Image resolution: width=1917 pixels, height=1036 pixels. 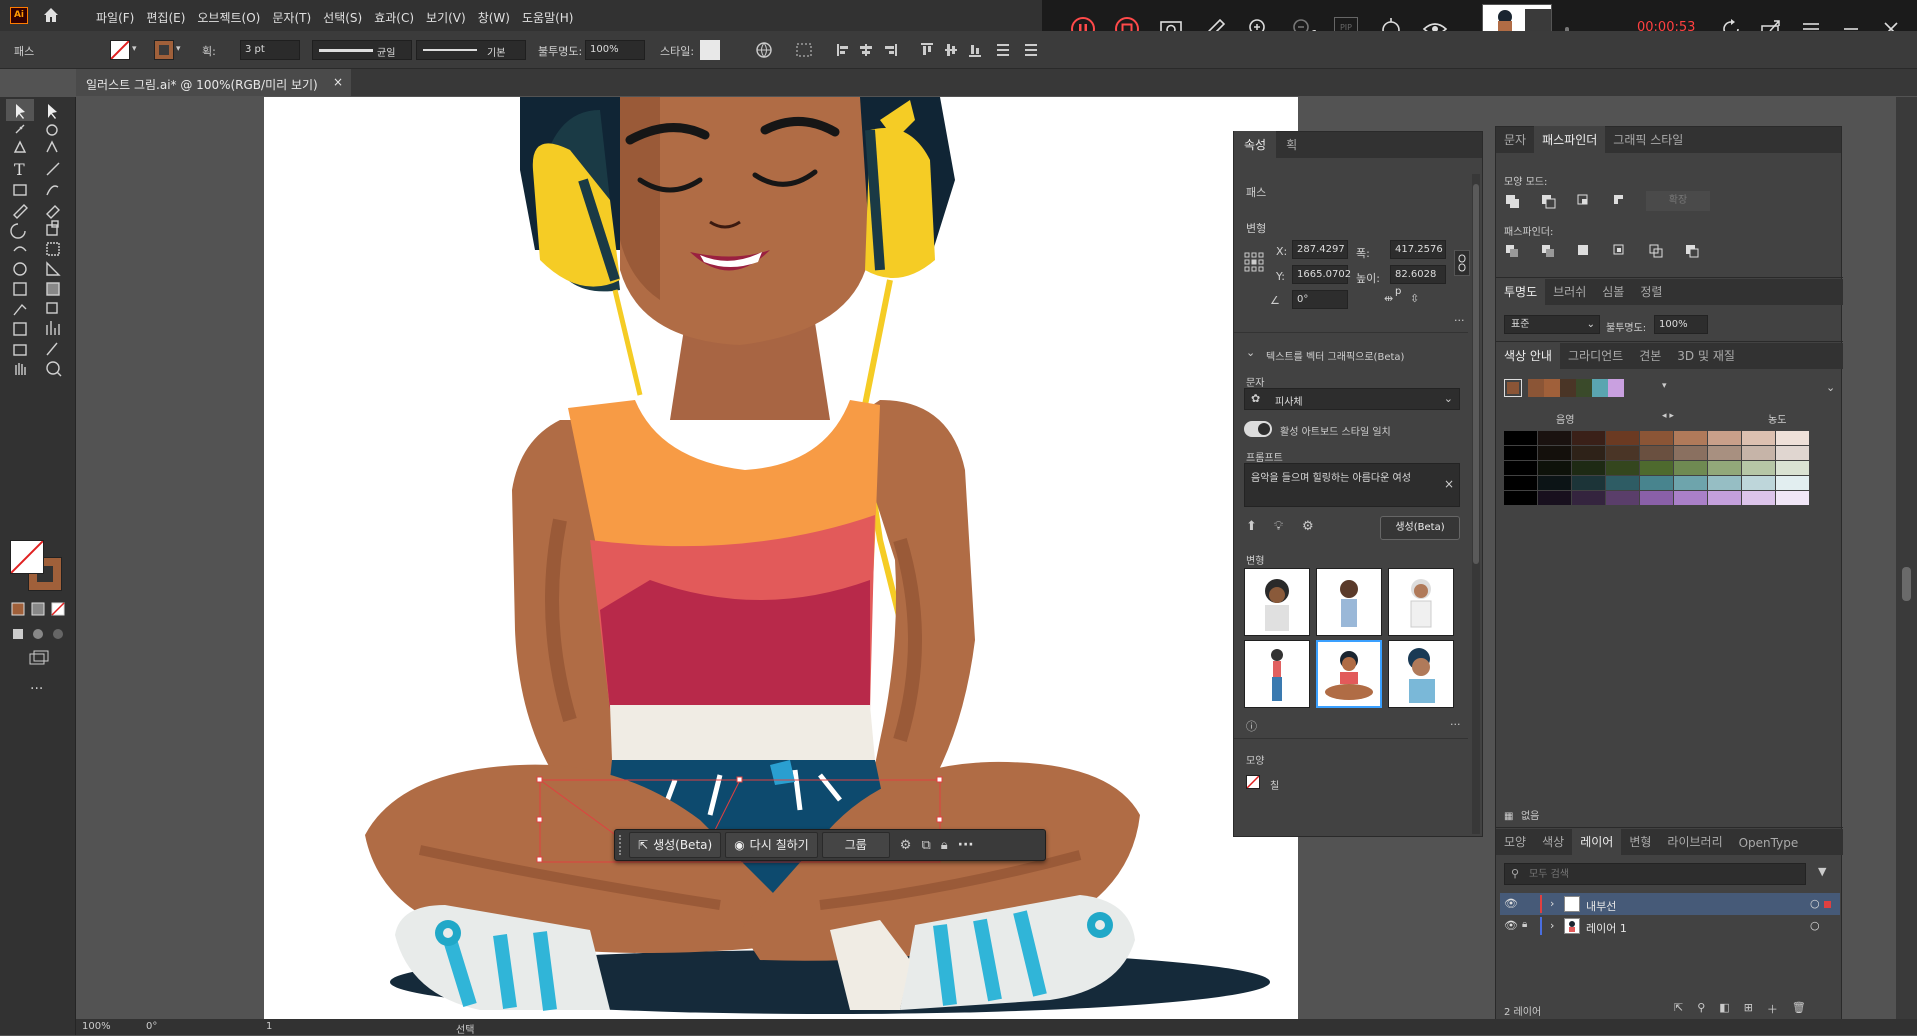 I want to click on selection-indicator, so click(x=1827, y=904).